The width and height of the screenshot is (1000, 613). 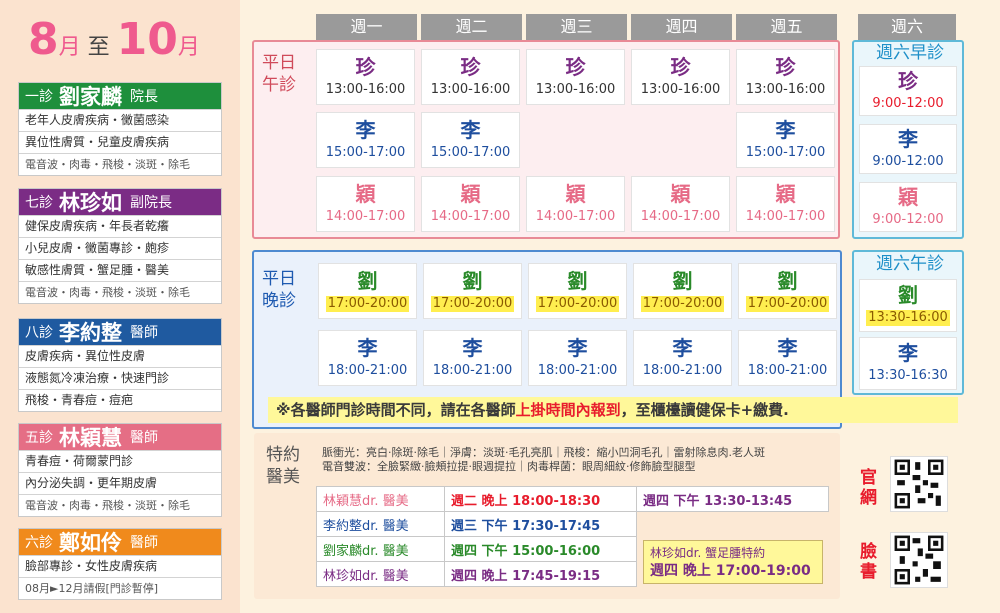 I want to click on doctor-header: 六診 鄭如伶 醫師, so click(x=120, y=542).